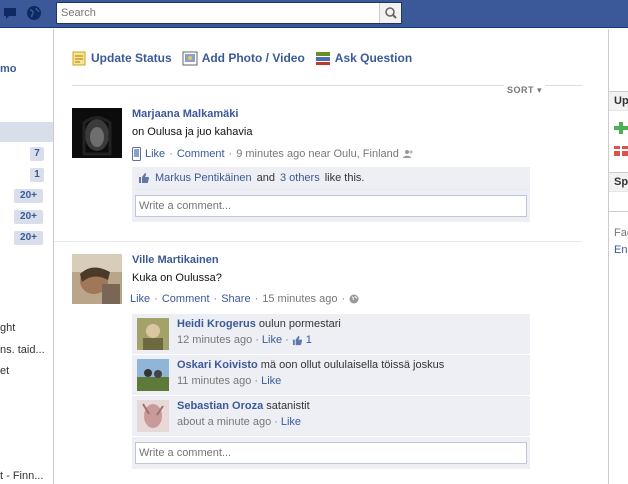 The height and width of the screenshot is (484, 628). What do you see at coordinates (373, 58) in the screenshot?
I see `ask-question-label: Ask Question` at bounding box center [373, 58].